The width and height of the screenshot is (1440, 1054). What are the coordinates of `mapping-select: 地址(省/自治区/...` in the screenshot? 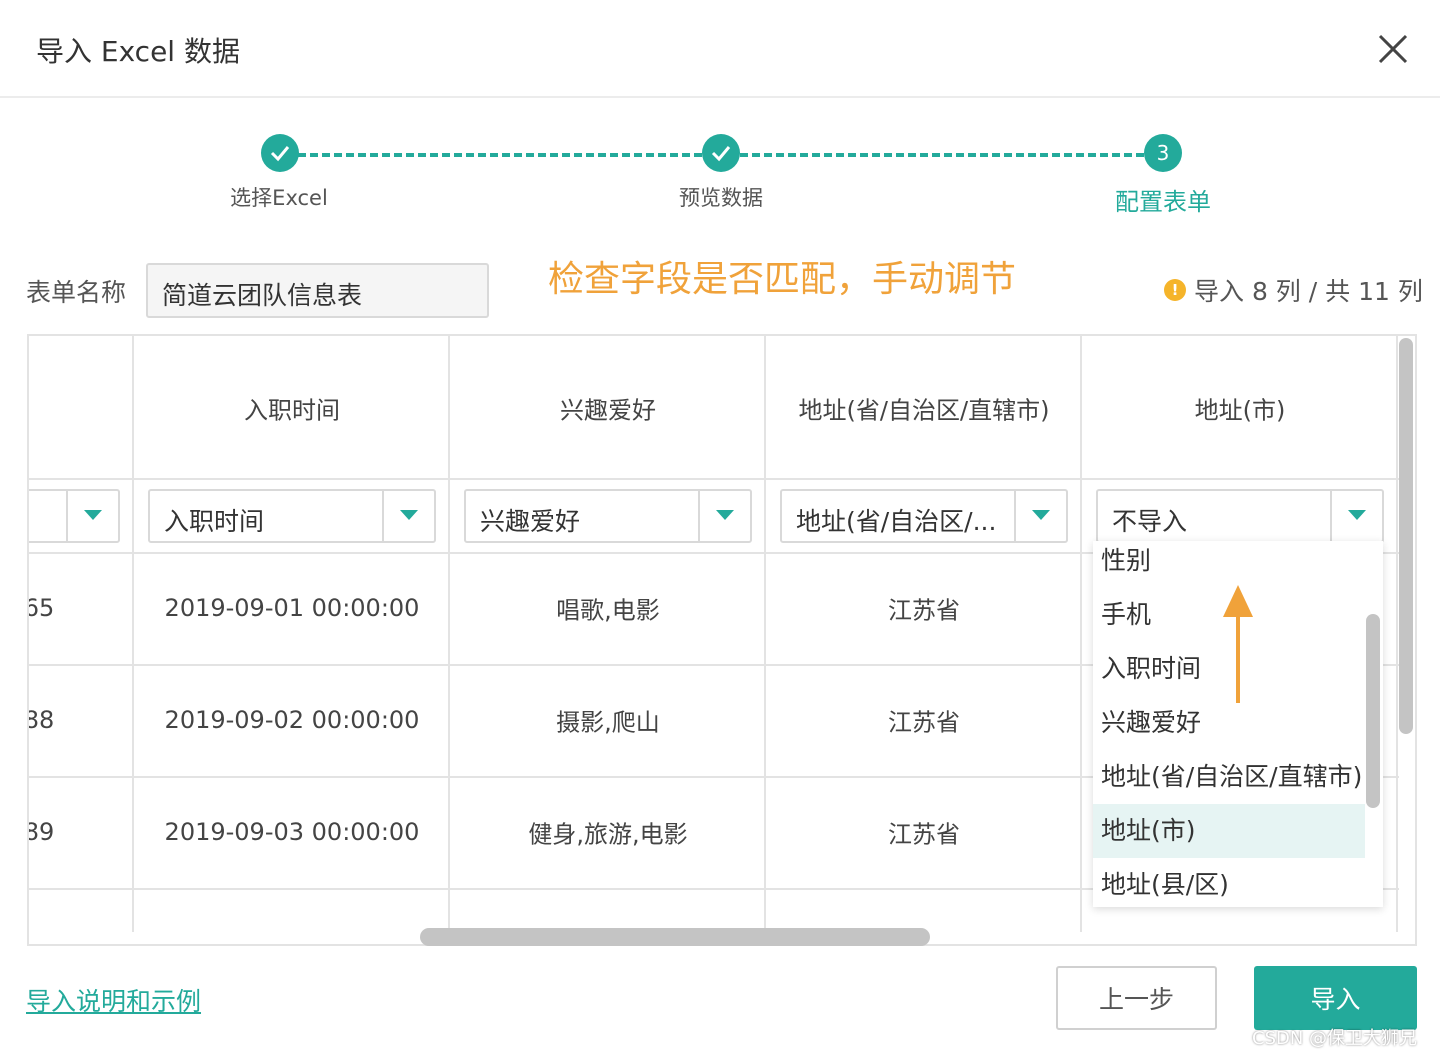 It's located at (924, 516).